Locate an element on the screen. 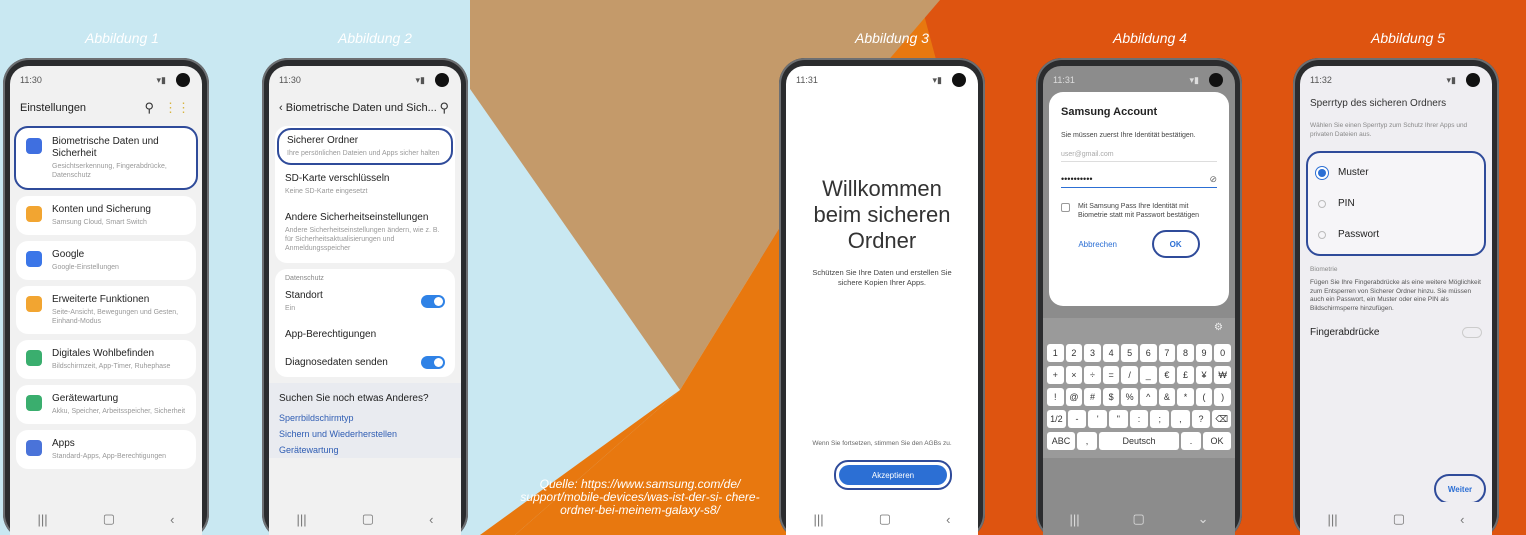 This screenshot has height=535, width=1526. key: 2 is located at coordinates (1074, 353).